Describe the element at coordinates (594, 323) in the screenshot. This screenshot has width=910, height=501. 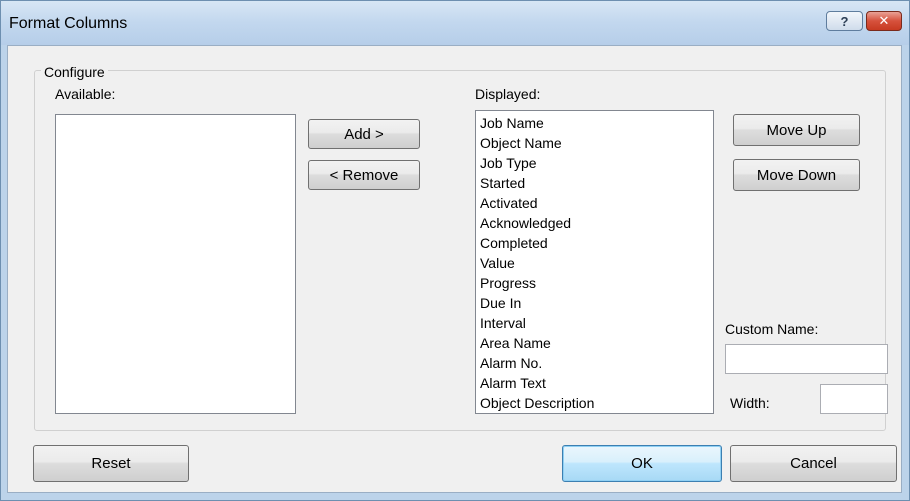
I see `list-item: Interval` at that location.